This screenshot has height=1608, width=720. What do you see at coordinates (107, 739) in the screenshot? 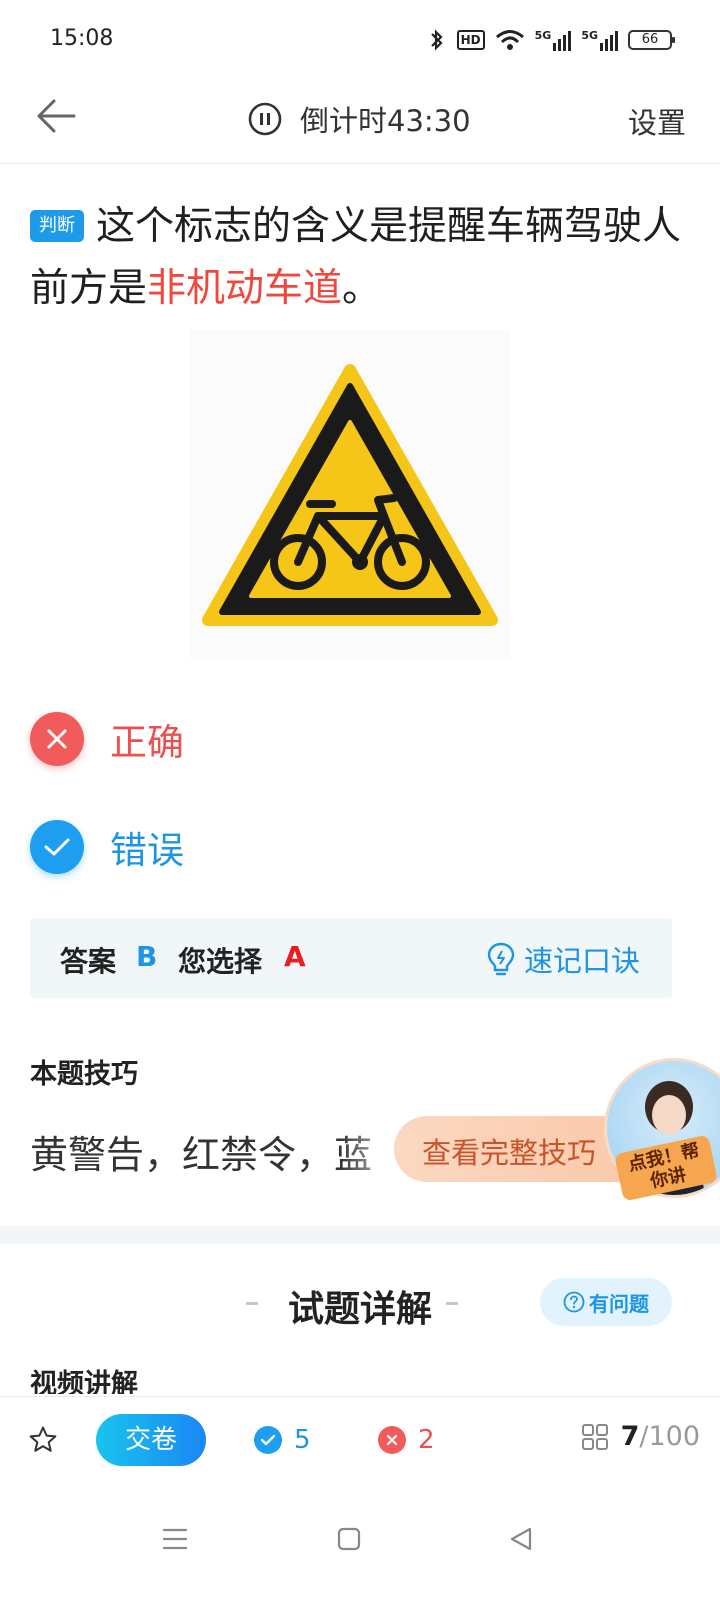
I see `option-correct: 正确` at bounding box center [107, 739].